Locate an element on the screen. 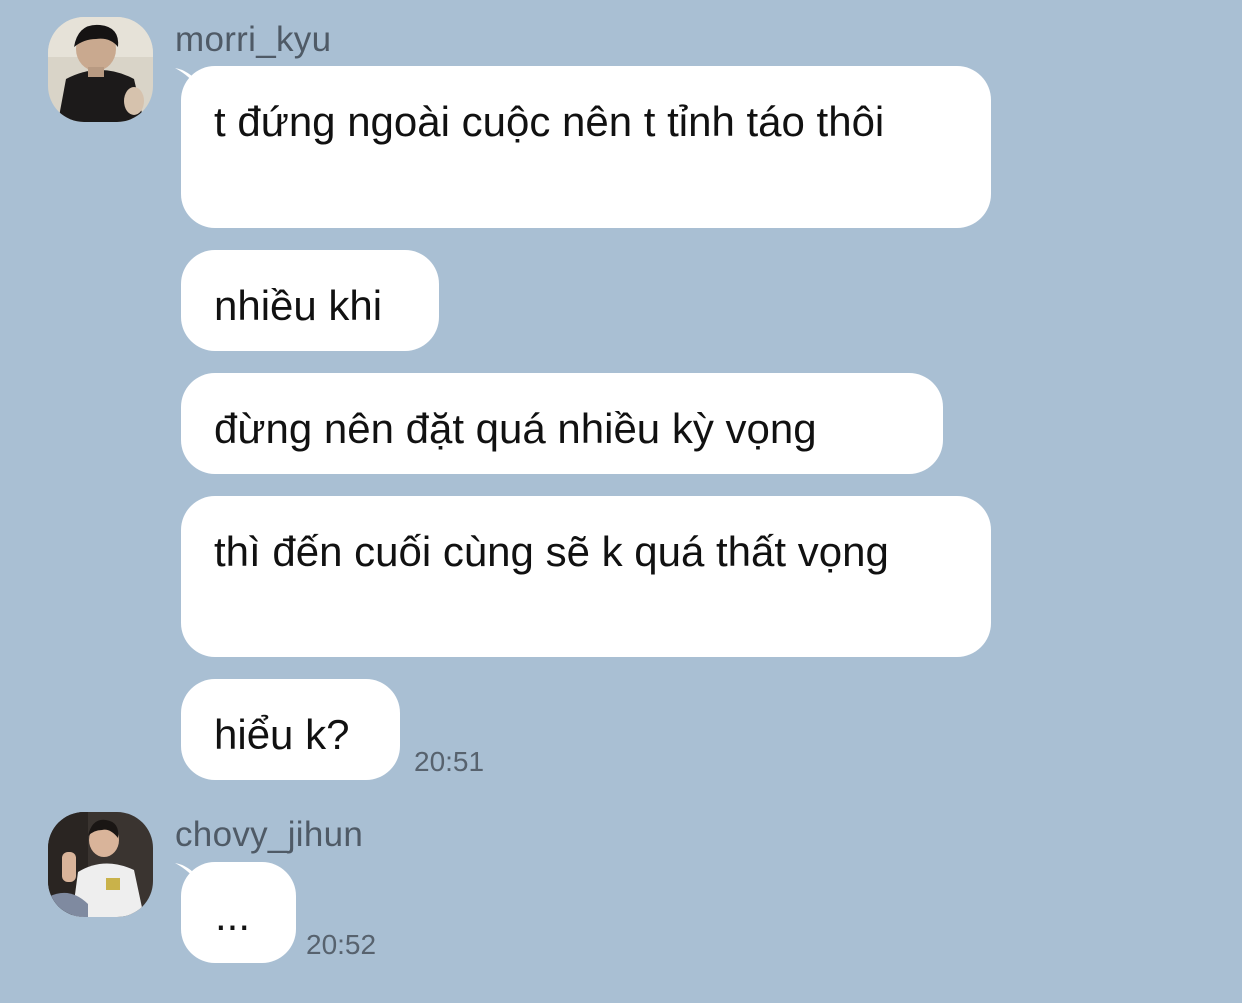  message-bubble: hiểu k? is located at coordinates (290, 729).